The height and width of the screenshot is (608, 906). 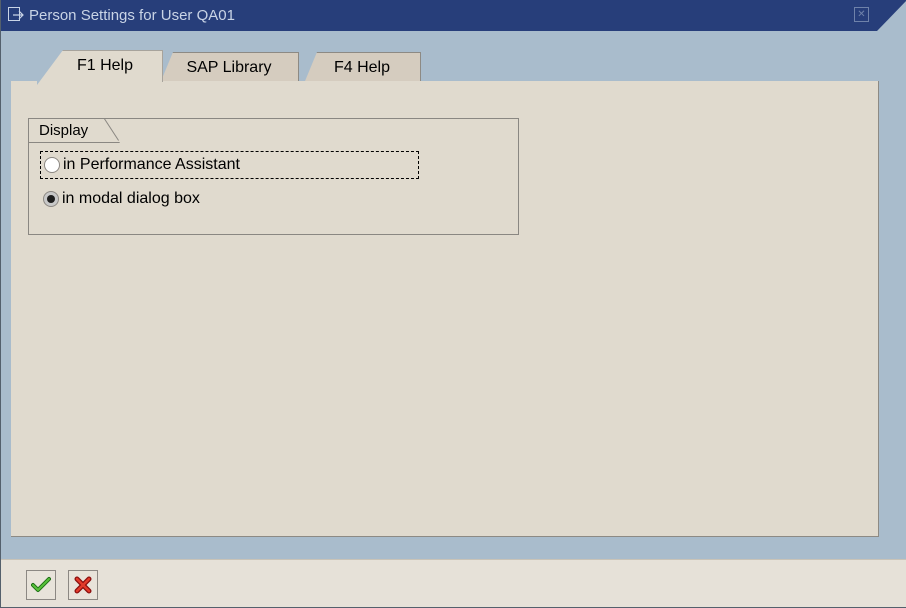 I want to click on dialog-footer, so click(x=453, y=583).